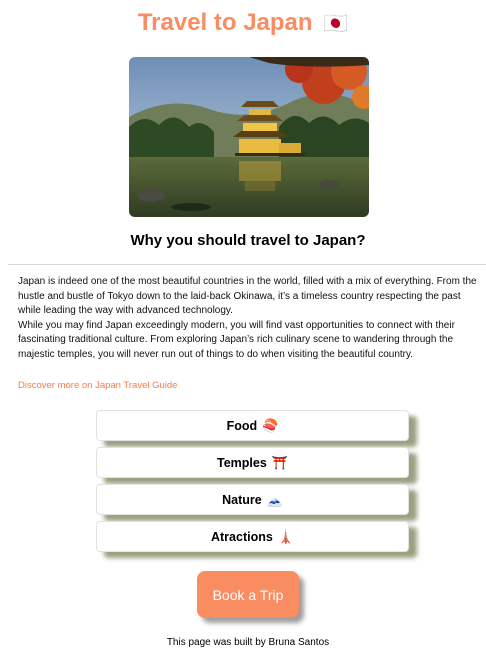 This screenshot has width=486, height=662. What do you see at coordinates (274, 499) in the screenshot?
I see `mount-fuji-icon: 🗻` at bounding box center [274, 499].